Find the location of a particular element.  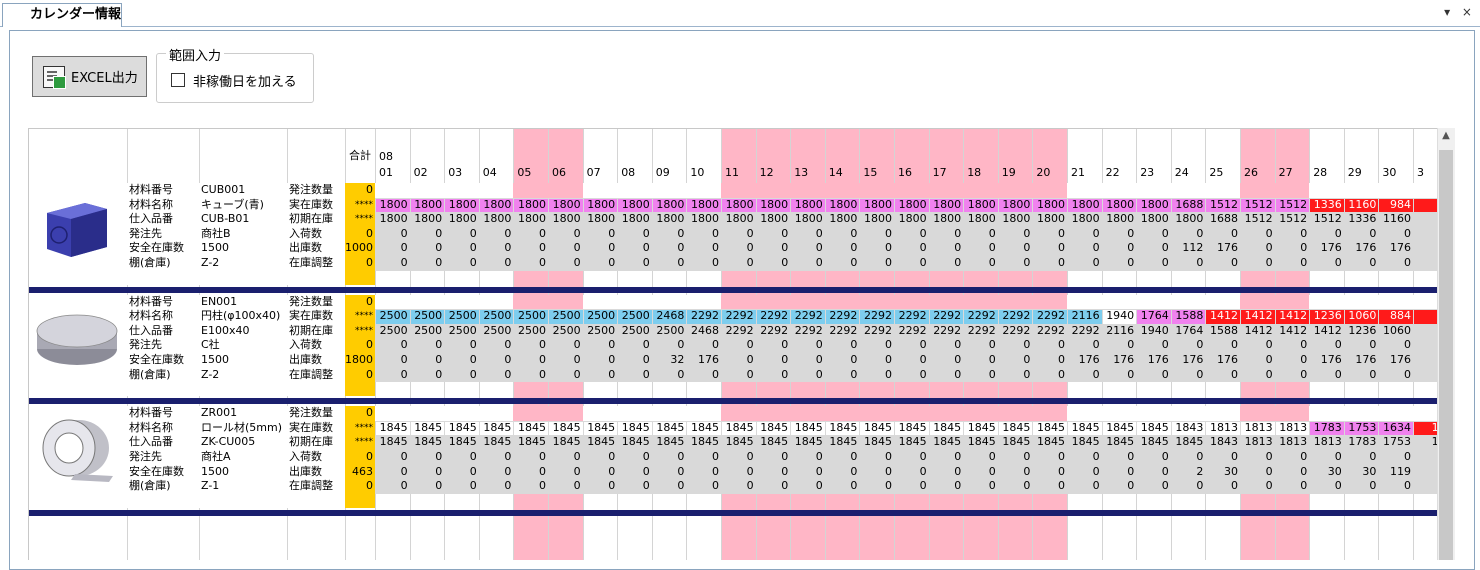

day-value: 7 is located at coordinates (1425, 316).